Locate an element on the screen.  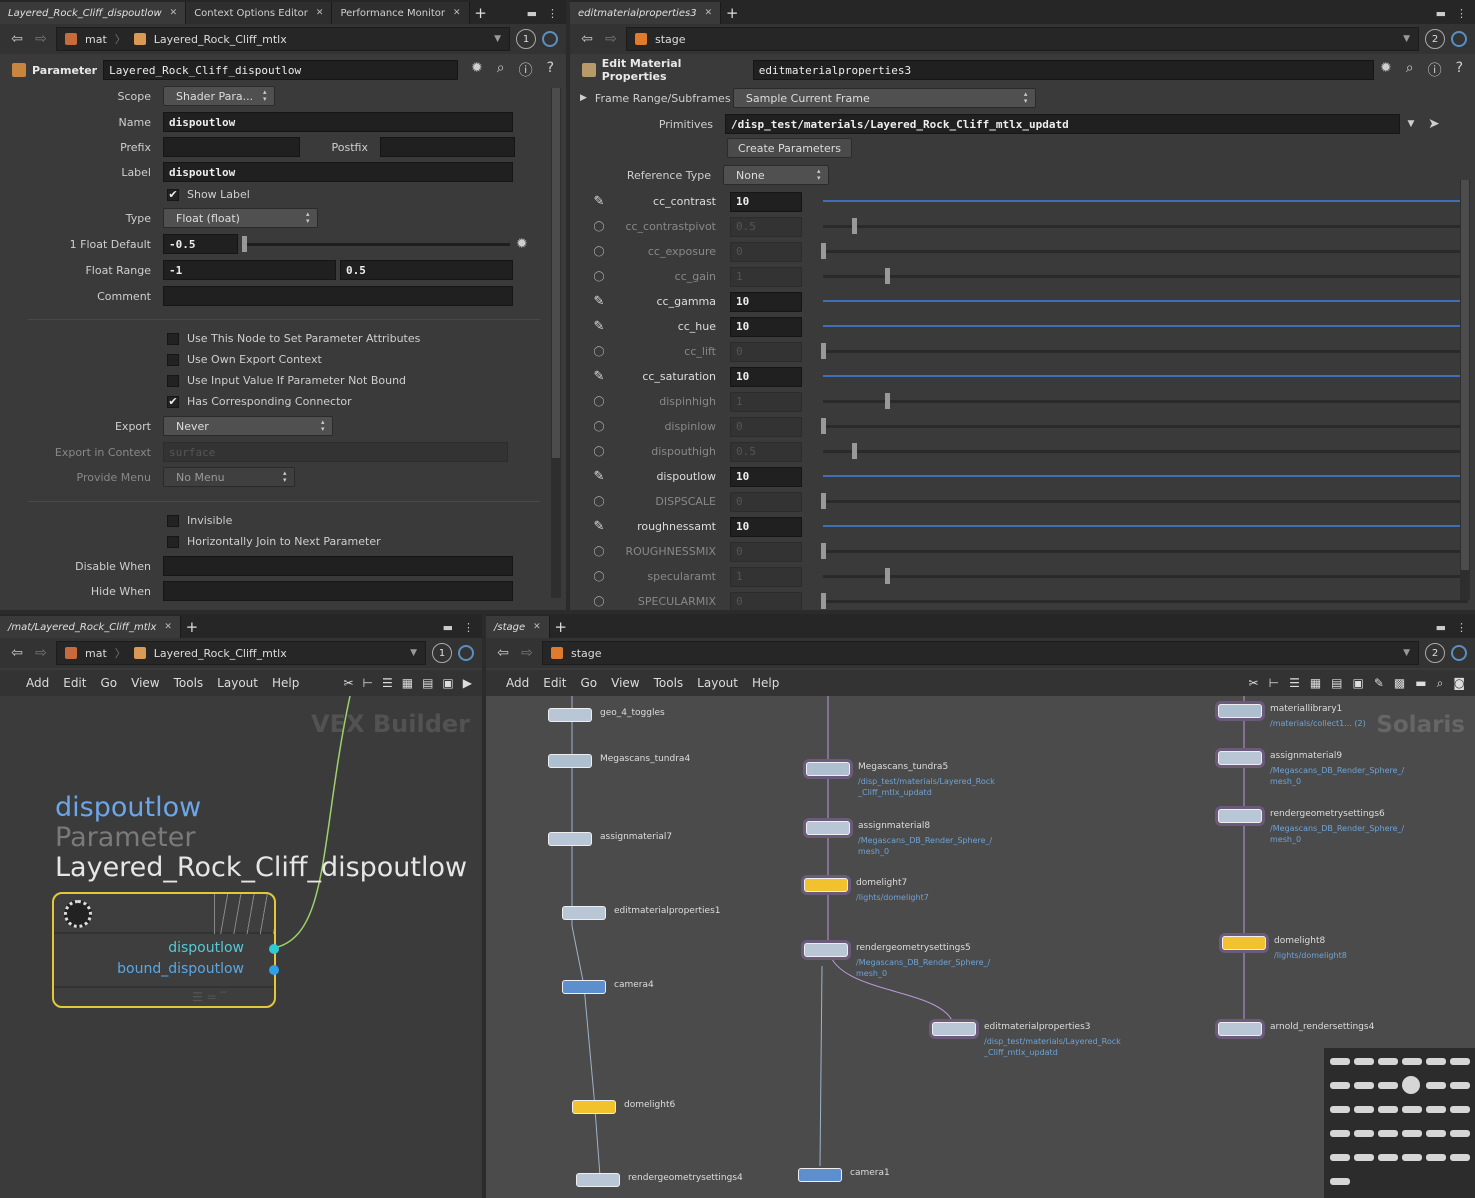
float-default-field: -0.5 is located at coordinates (200, 244).